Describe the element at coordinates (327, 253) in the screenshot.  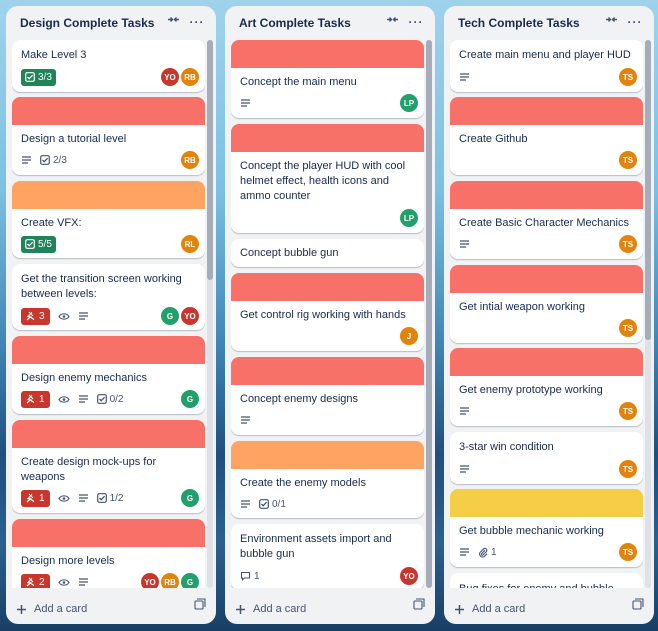
I see `card: Concept bubble gun` at that location.